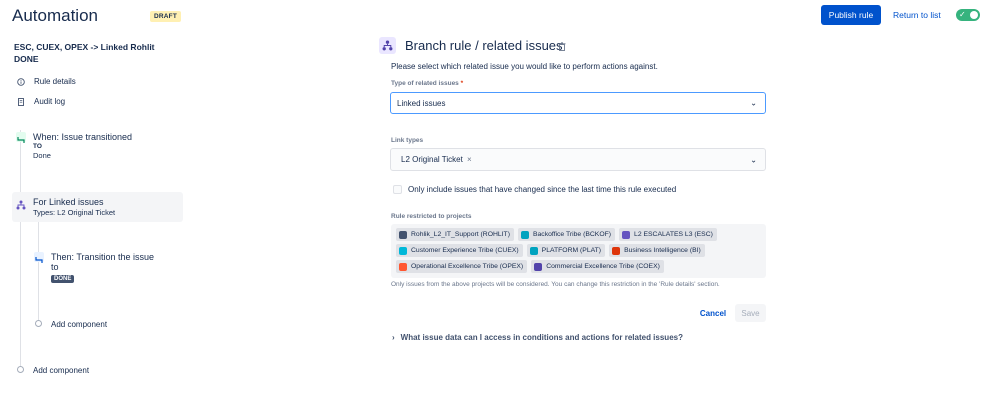  What do you see at coordinates (465, 250) in the screenshot?
I see `project-name: Customer Experience Tribe (CUEX)` at bounding box center [465, 250].